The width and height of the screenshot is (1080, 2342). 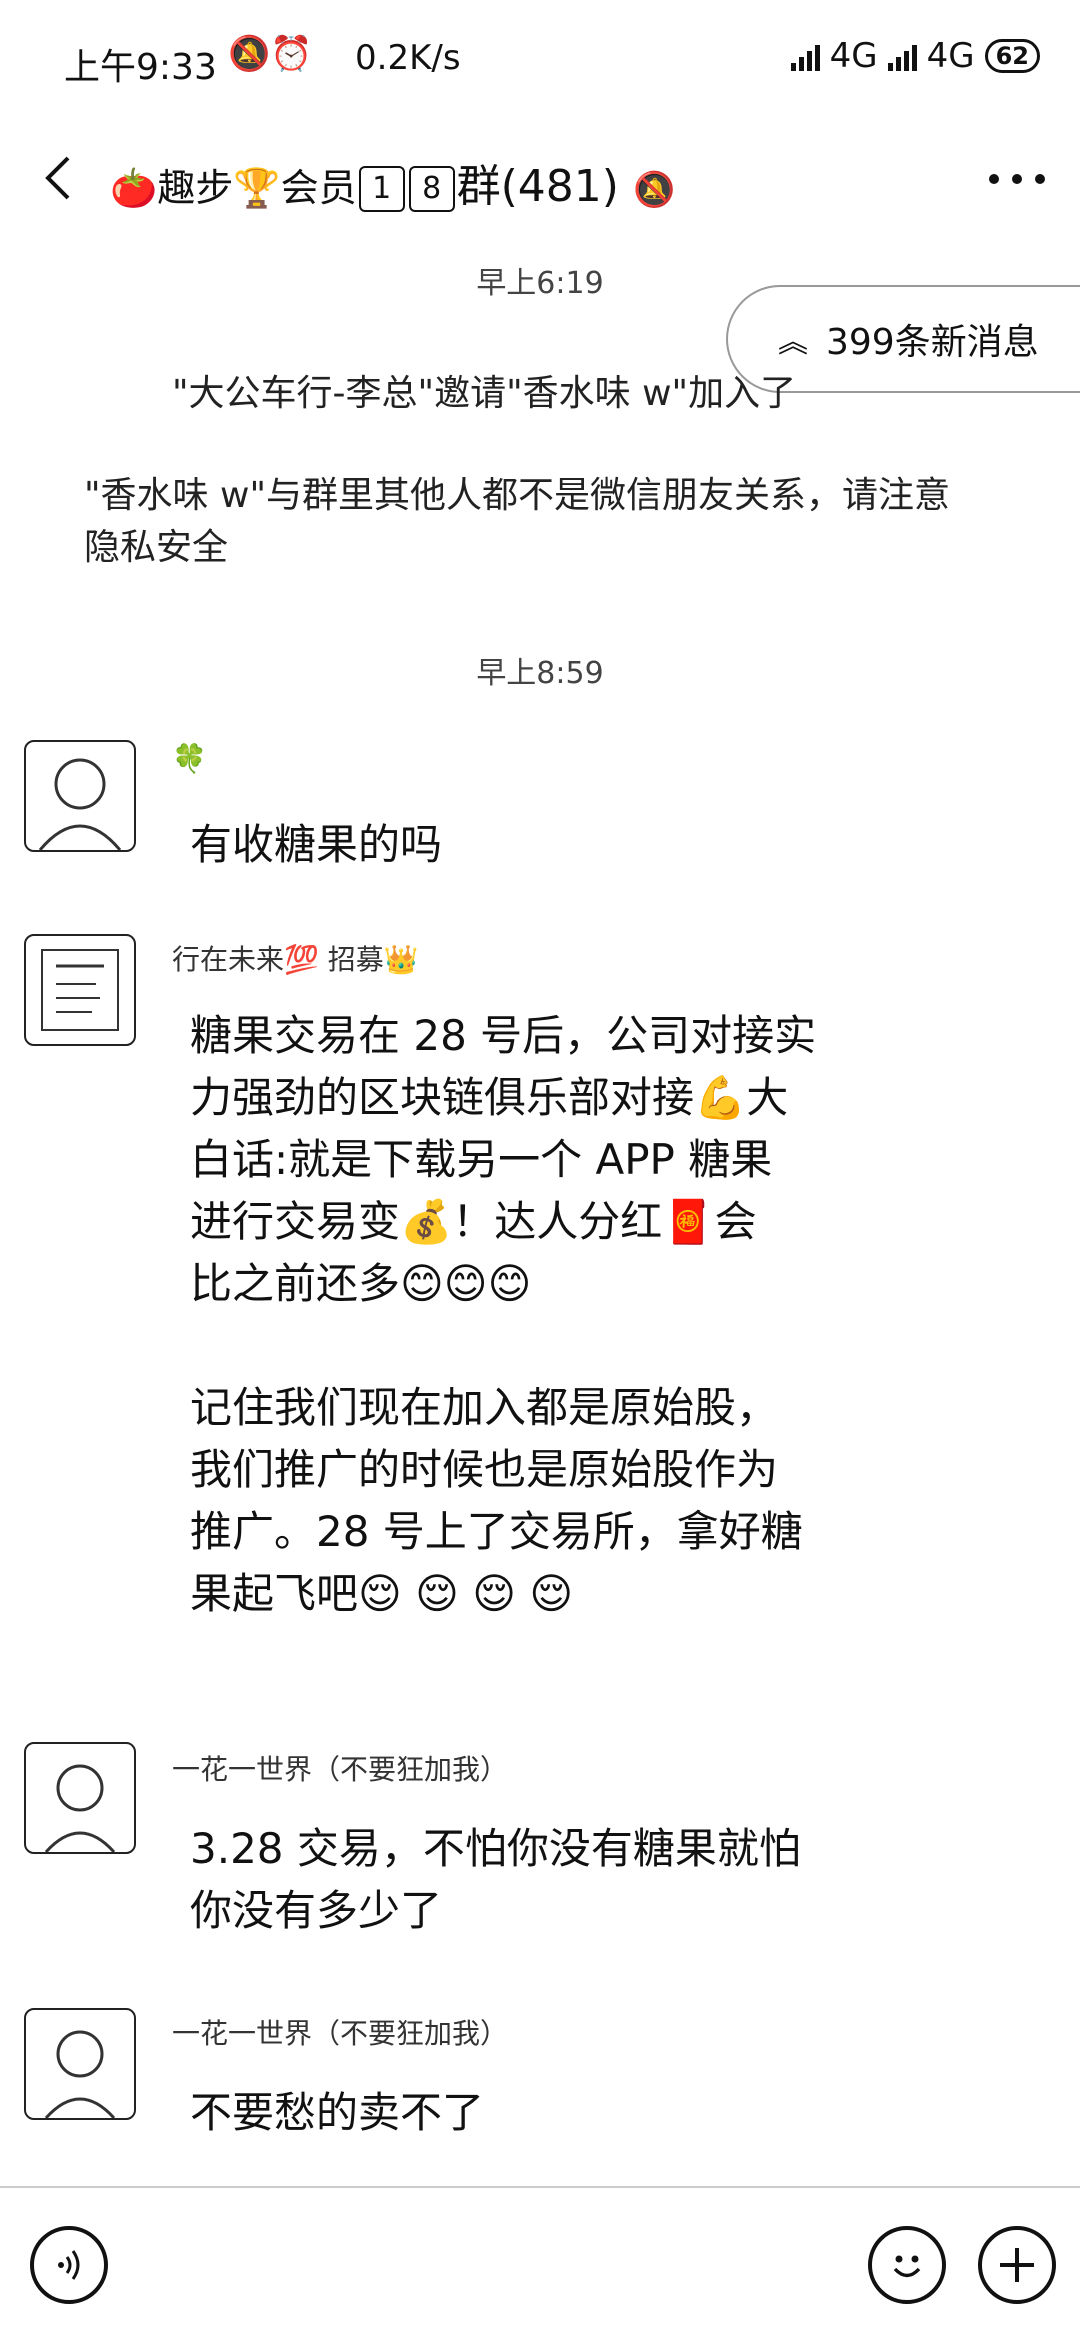 I want to click on number-badge-2: 8, so click(x=431, y=189).